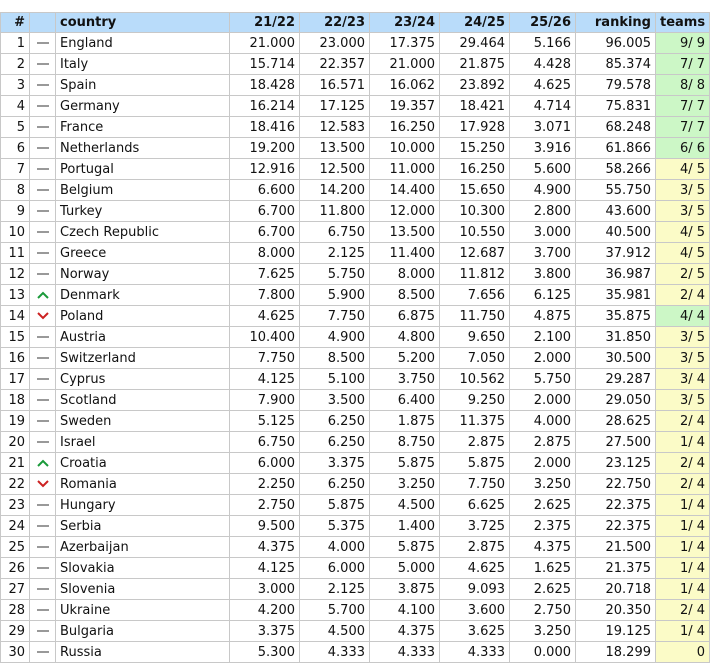 The width and height of the screenshot is (710, 663). What do you see at coordinates (142, 190) in the screenshot?
I see `country-name: Belgium` at bounding box center [142, 190].